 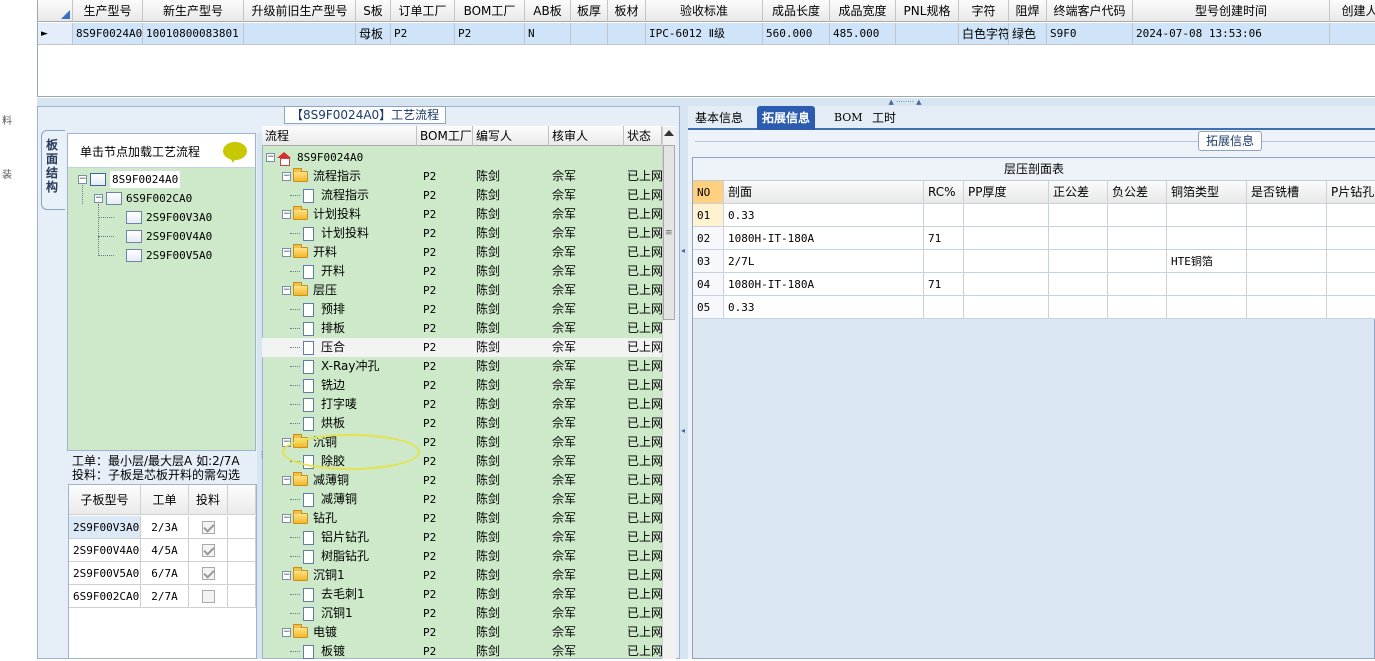 What do you see at coordinates (339, 404) in the screenshot?
I see `flow-cell: 打字唛` at bounding box center [339, 404].